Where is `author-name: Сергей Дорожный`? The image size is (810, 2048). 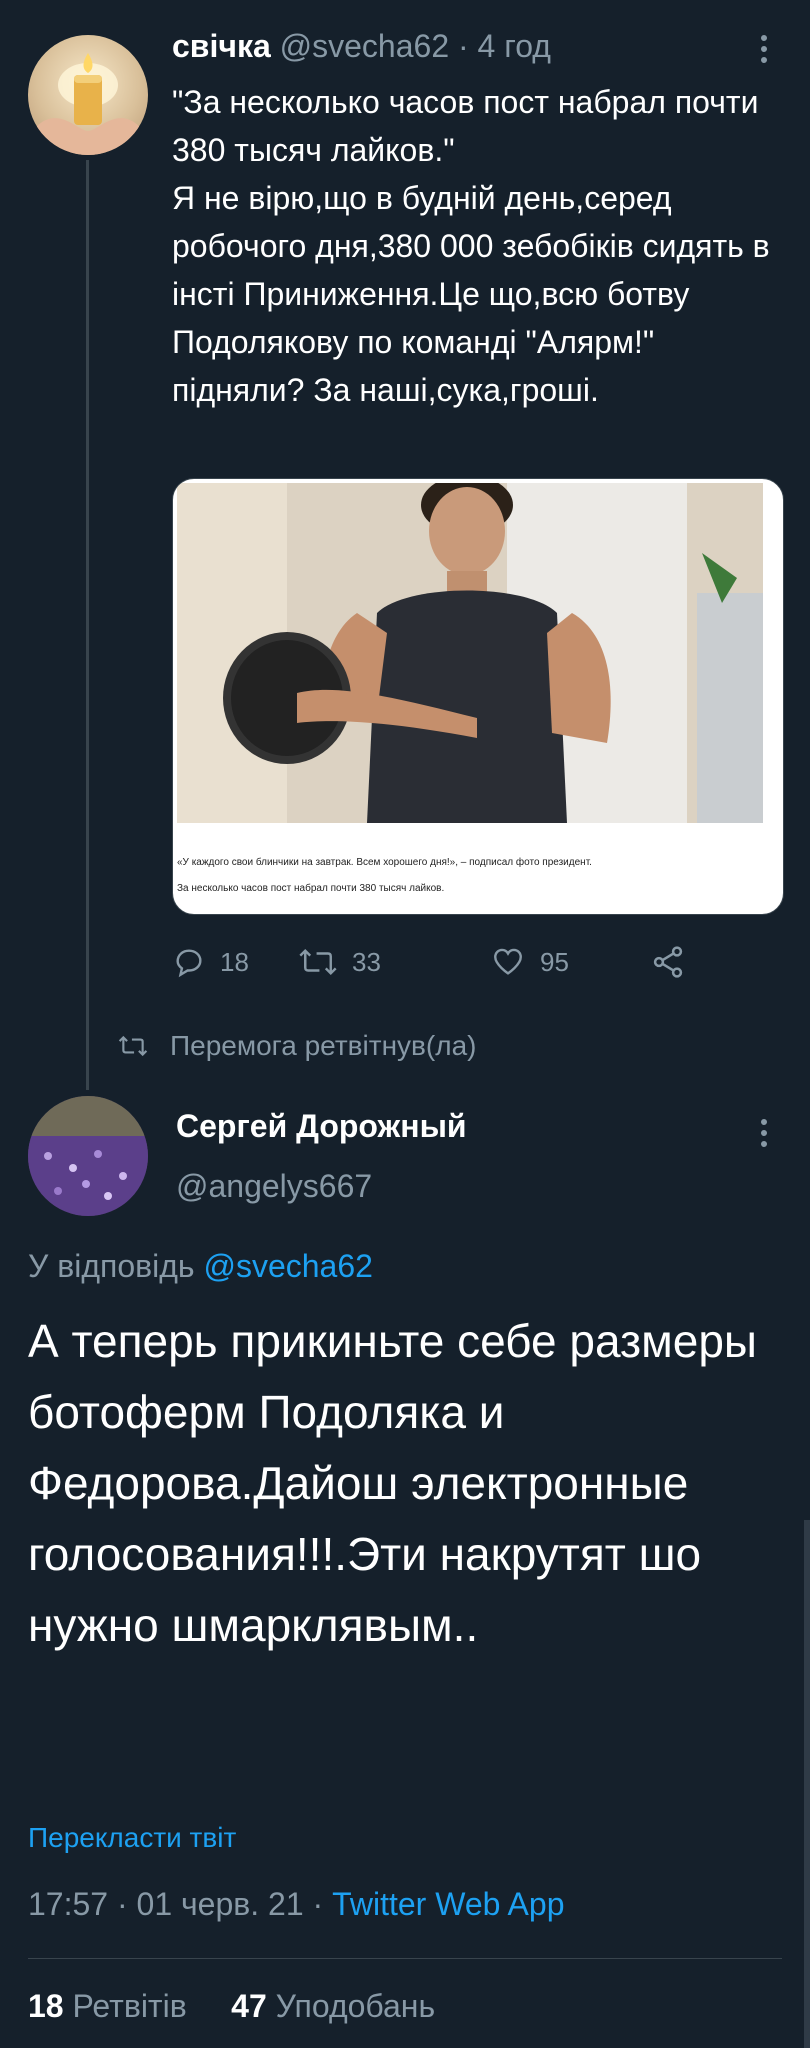
author-name: Сергей Дорожный is located at coordinates (321, 1126).